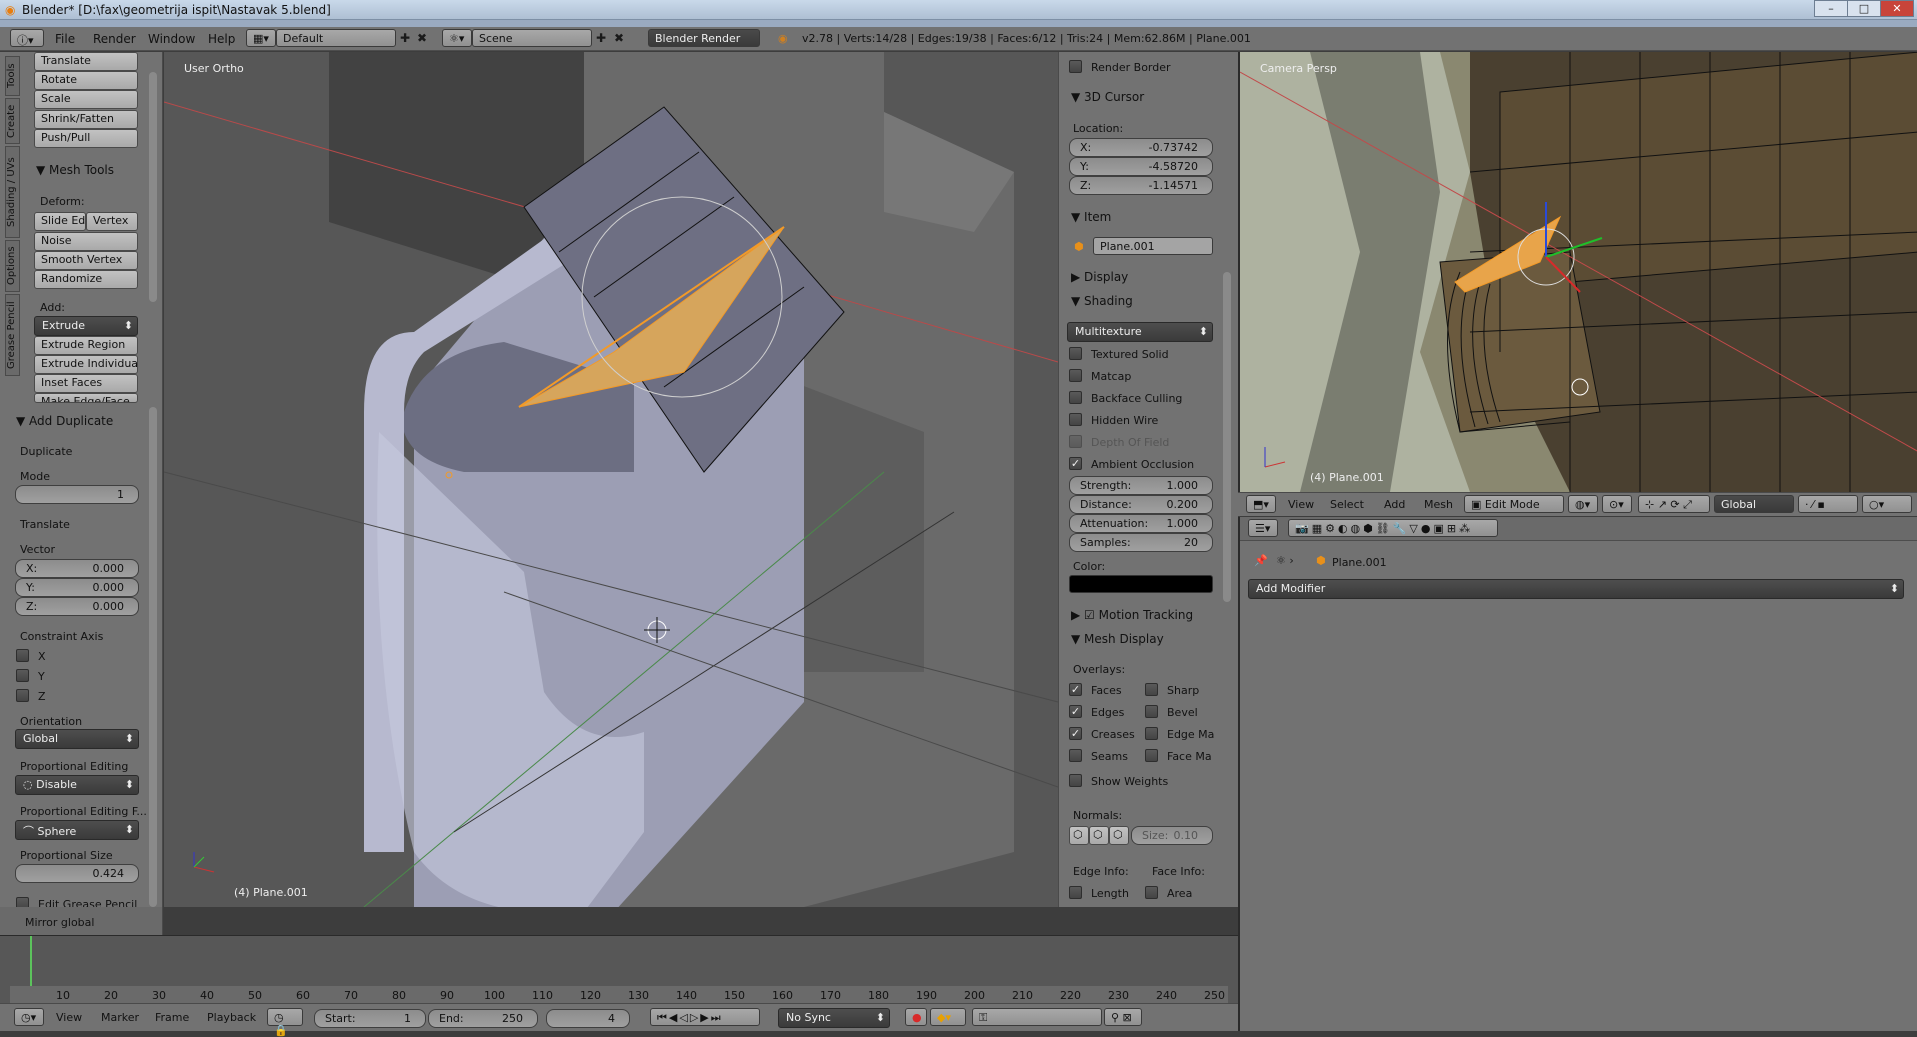 This screenshot has width=1917, height=1037. Describe the element at coordinates (1099, 277) in the screenshot. I see `display-header: ▶ Display` at that location.